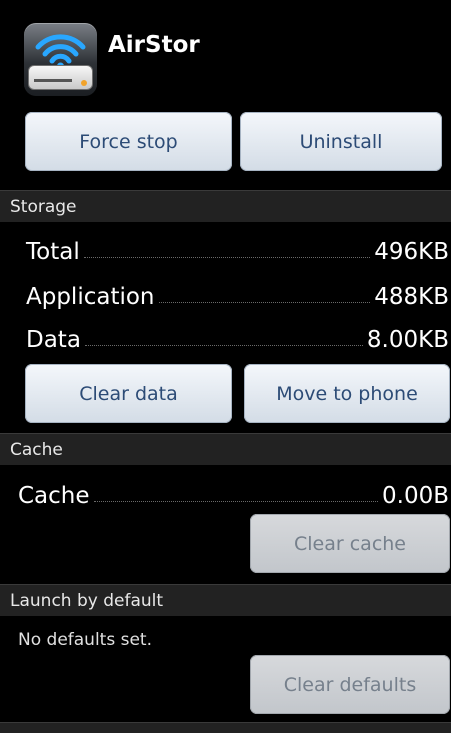 Image resolution: width=451 pixels, height=733 pixels. Describe the element at coordinates (350, 684) in the screenshot. I see `clear-defaults-button: Clear defaults` at that location.